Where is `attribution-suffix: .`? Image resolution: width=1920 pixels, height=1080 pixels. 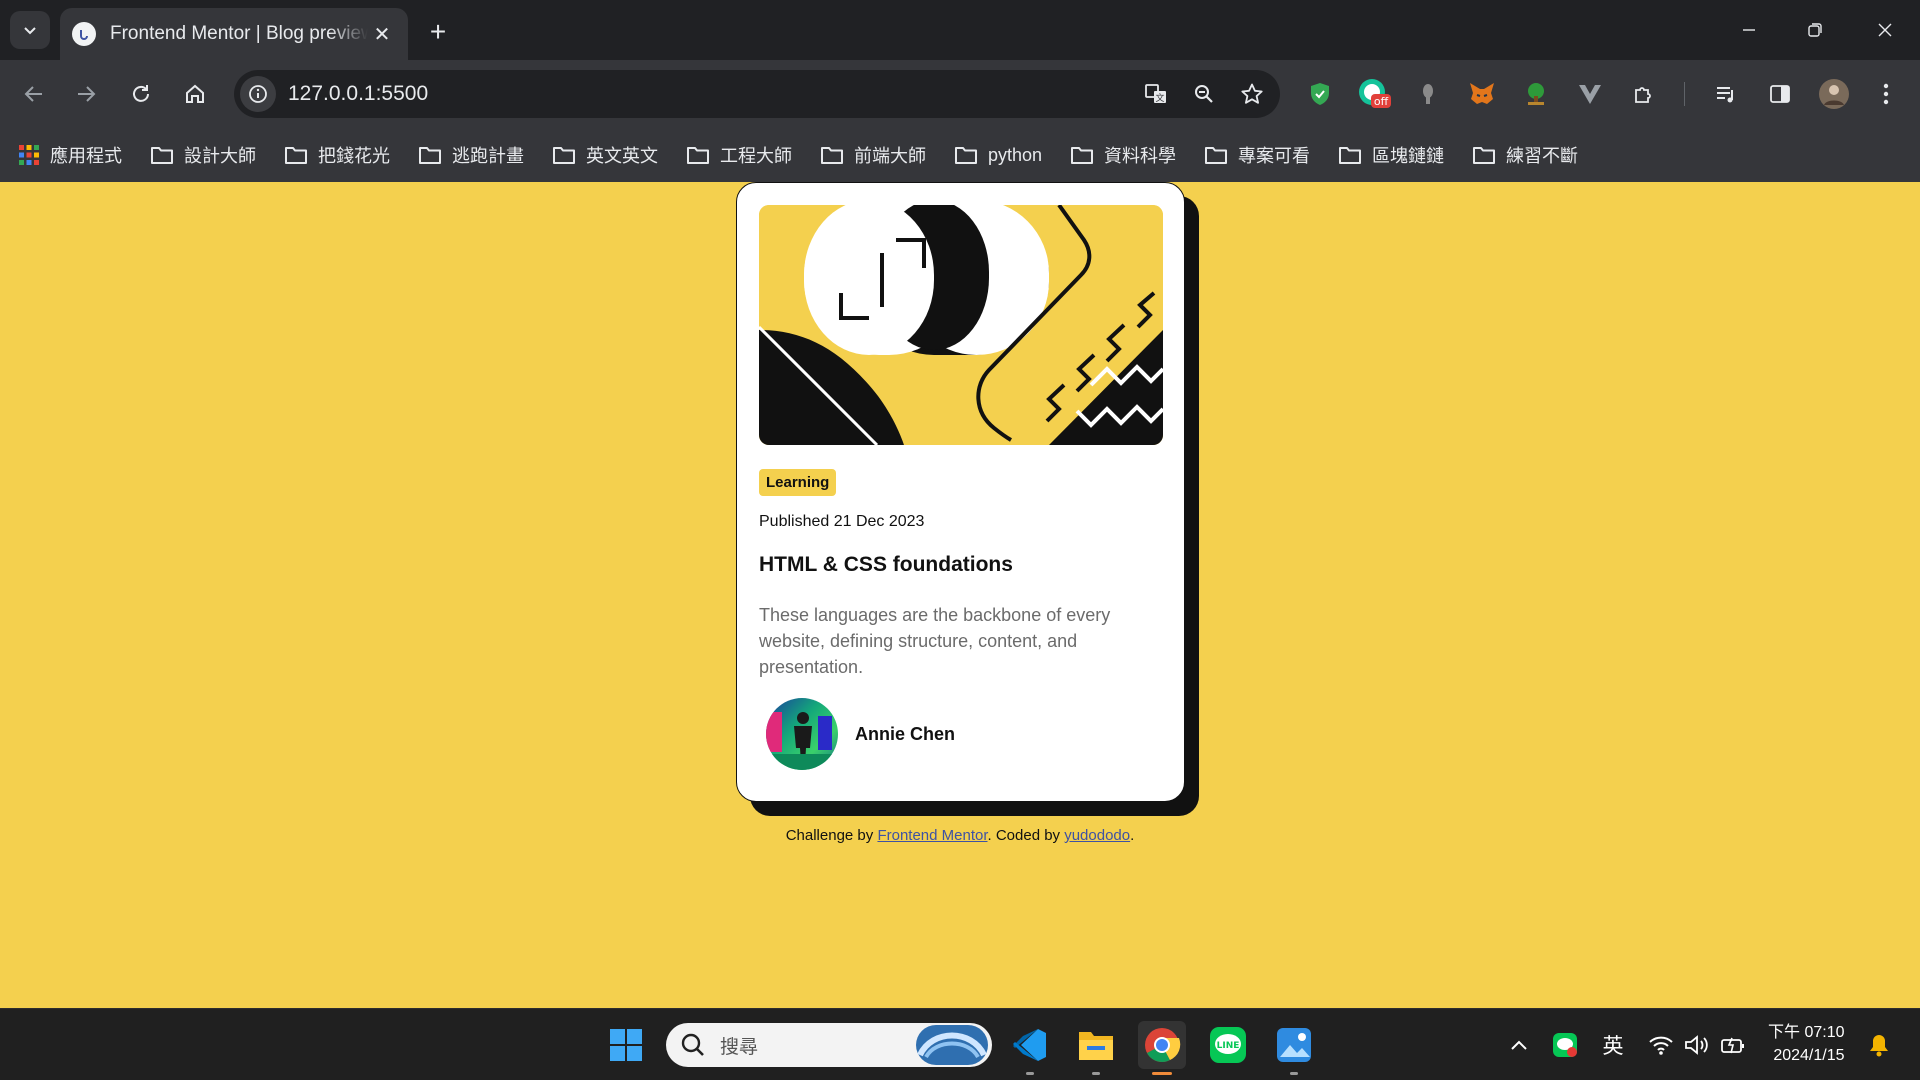 attribution-suffix: . is located at coordinates (1132, 835).